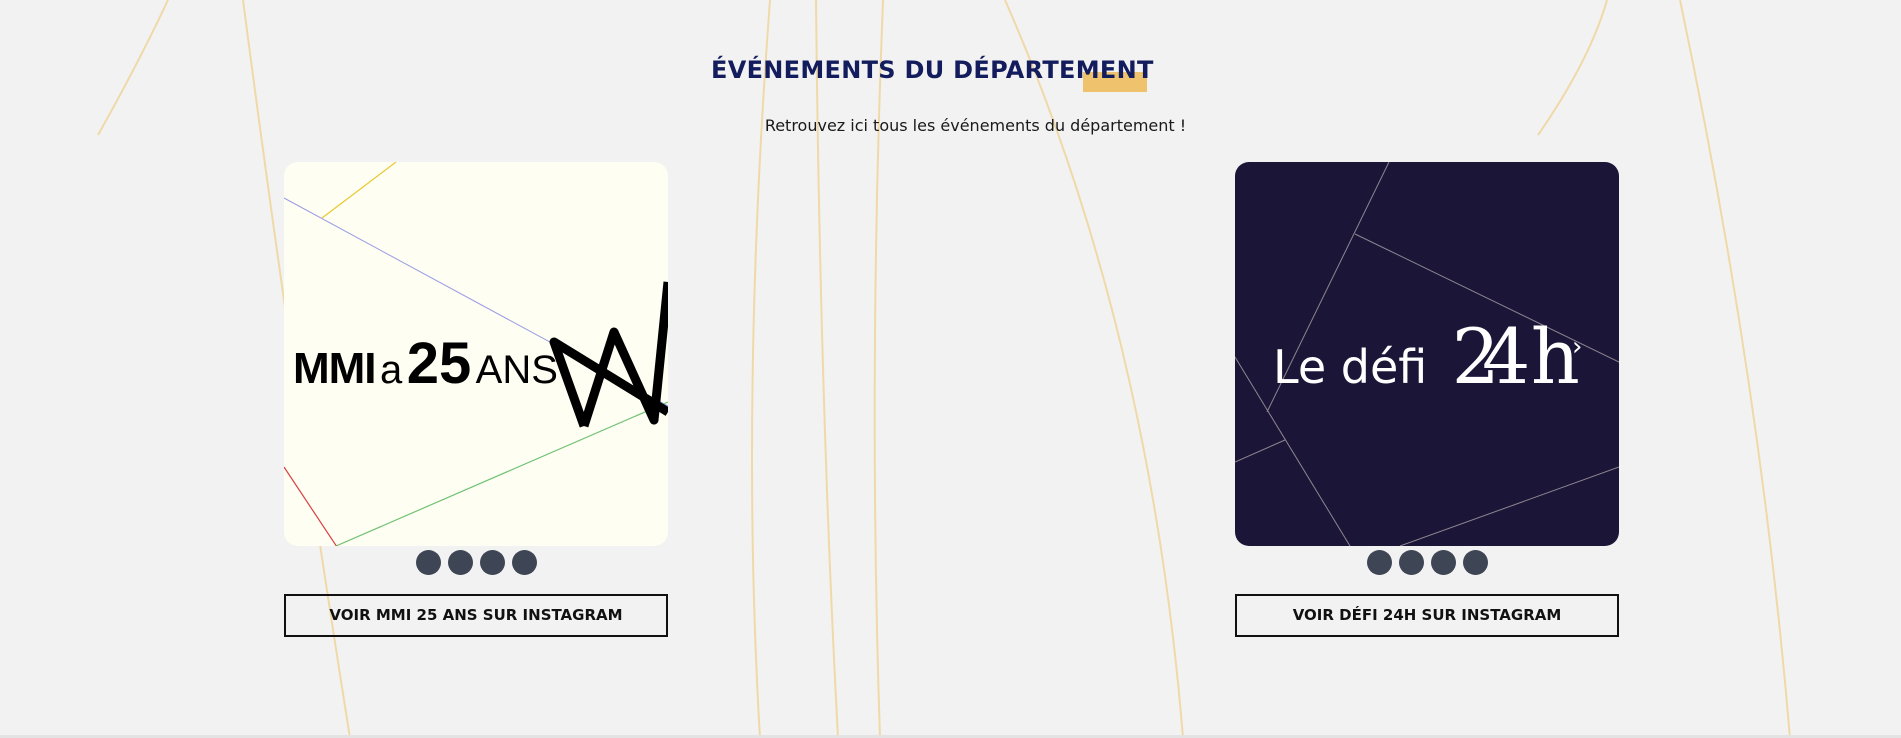  I want to click on section-title-wrap: ÉVÉNEMENTS DU DÉPARTEMENT, so click(932, 76).